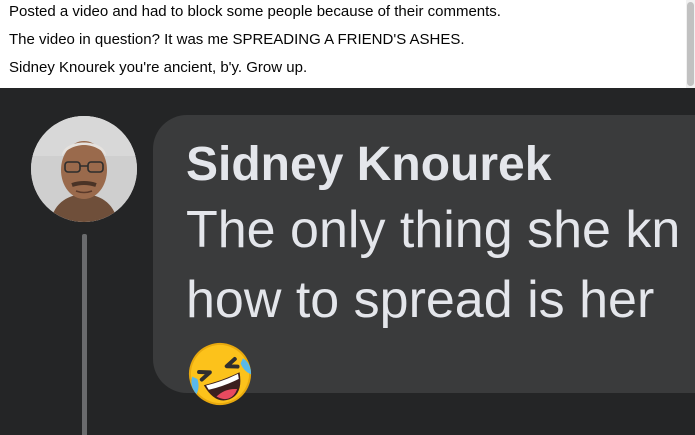 The image size is (695, 435). I want to click on avatar-image, so click(84, 169).